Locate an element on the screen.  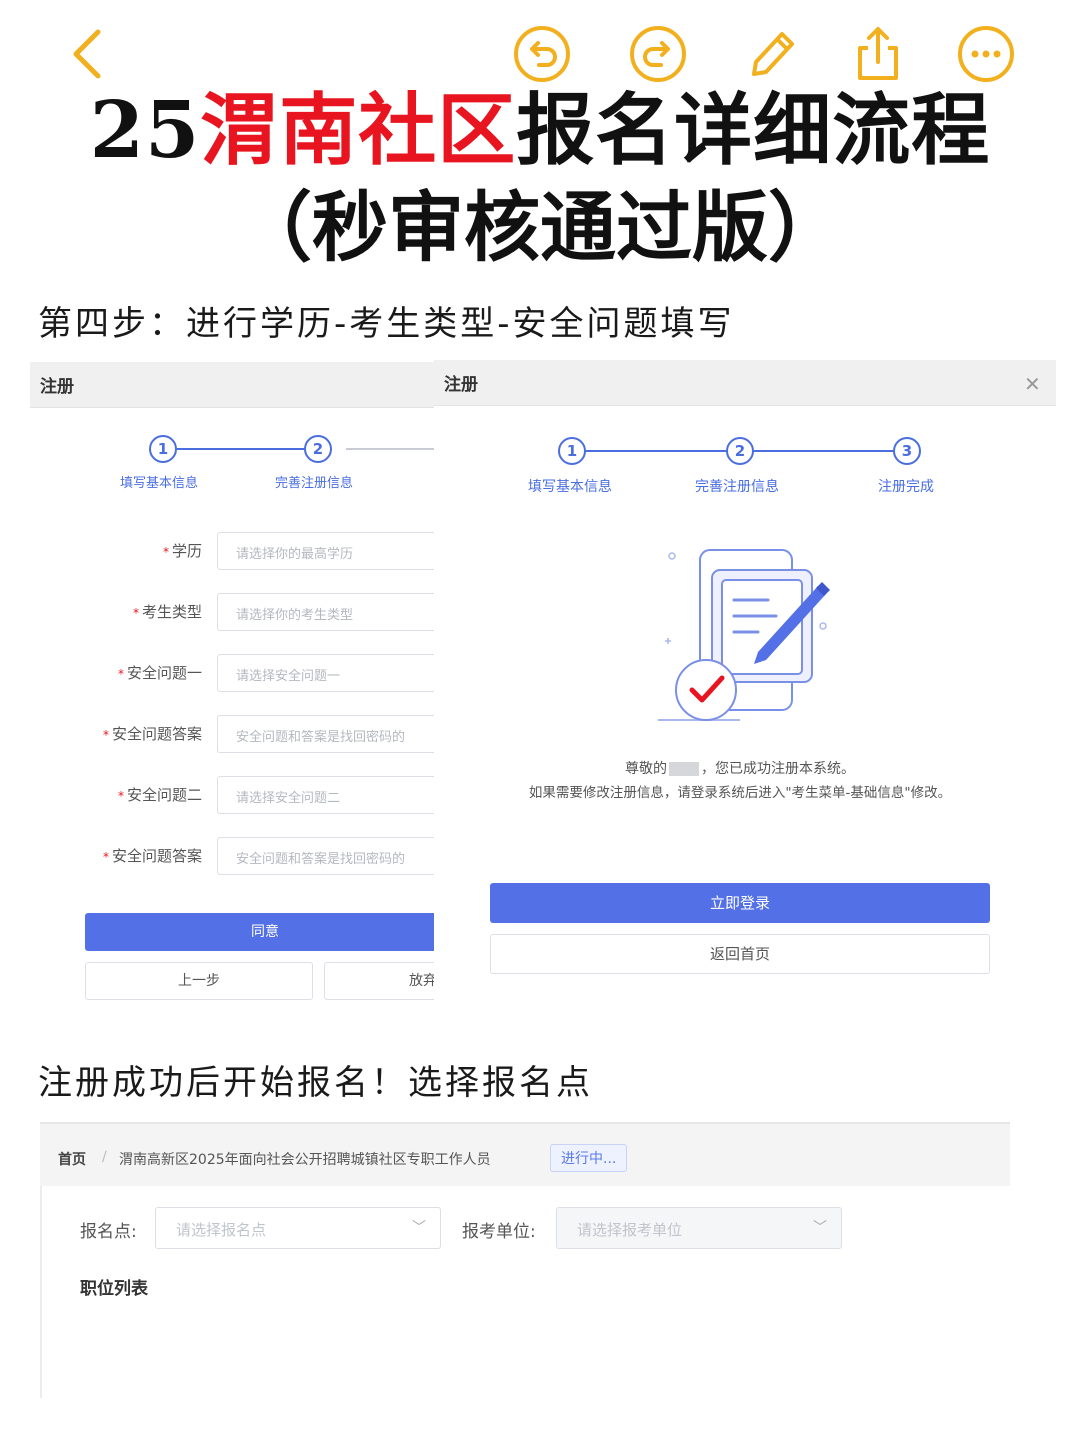
success-message-line2: 如果需要修改注册信息，请登录系统后进入"考生菜单-基础信息"修改。 is located at coordinates (740, 793).